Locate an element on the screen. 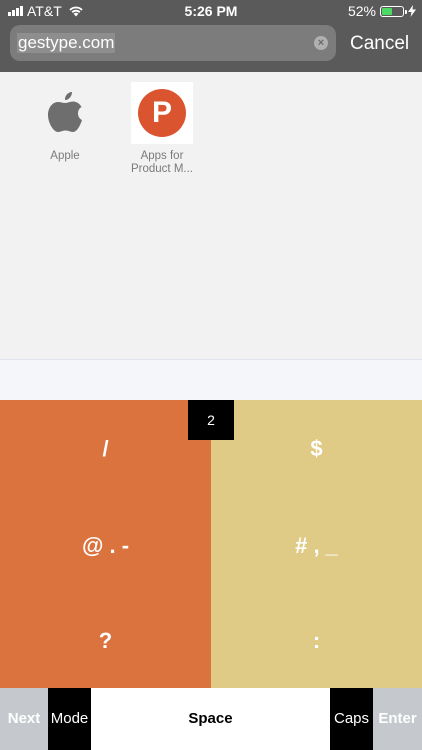 Image resolution: width=422 pixels, height=750 pixels. key-left-top: / is located at coordinates (105, 449).